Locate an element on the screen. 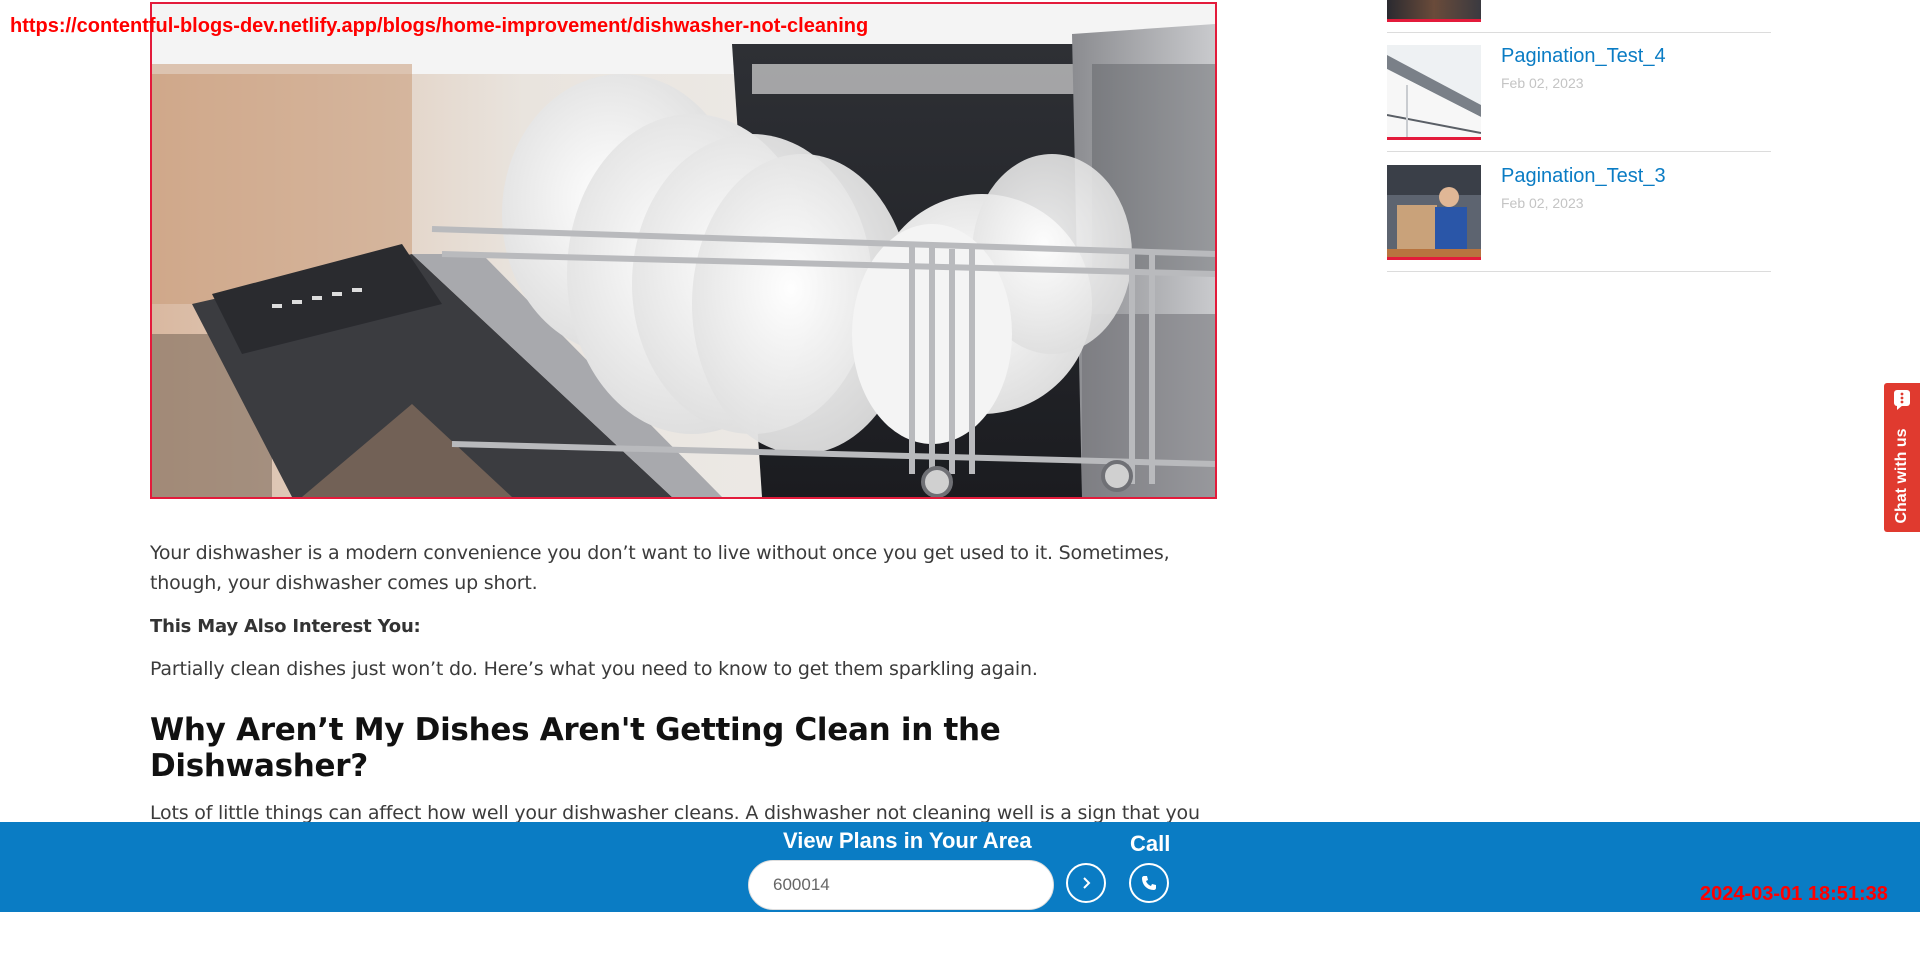 This screenshot has width=1920, height=963. call-button is located at coordinates (1149, 883).